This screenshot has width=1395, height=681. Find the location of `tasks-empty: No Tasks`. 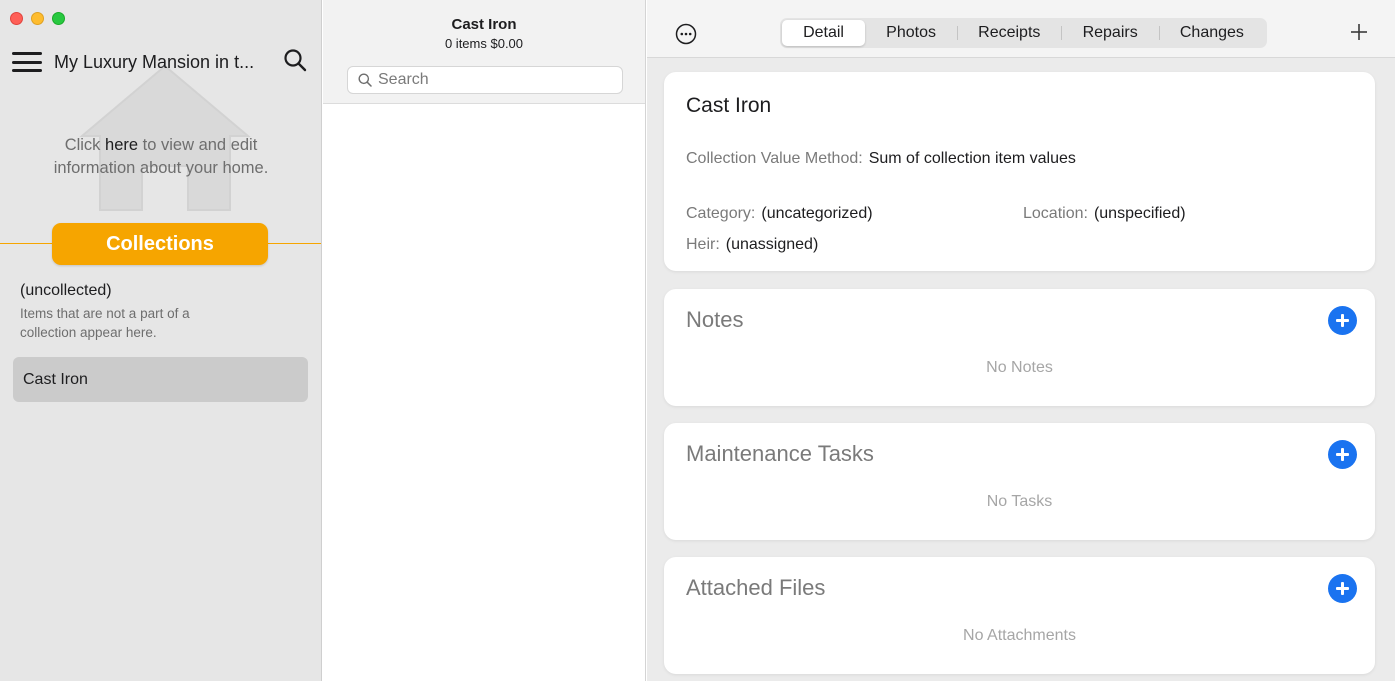

tasks-empty: No Tasks is located at coordinates (1019, 501).